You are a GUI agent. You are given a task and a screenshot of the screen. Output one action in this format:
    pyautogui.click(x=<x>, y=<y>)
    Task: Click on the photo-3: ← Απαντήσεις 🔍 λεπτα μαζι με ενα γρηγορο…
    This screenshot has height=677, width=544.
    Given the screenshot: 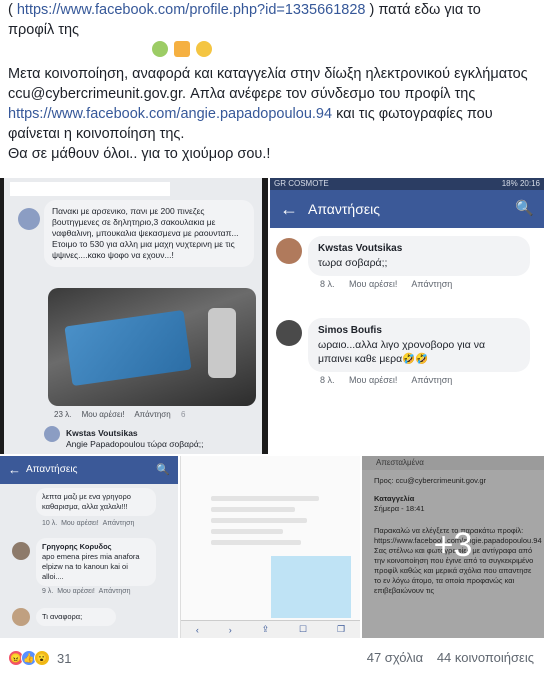 What is the action you would take?
    pyautogui.click(x=89, y=547)
    